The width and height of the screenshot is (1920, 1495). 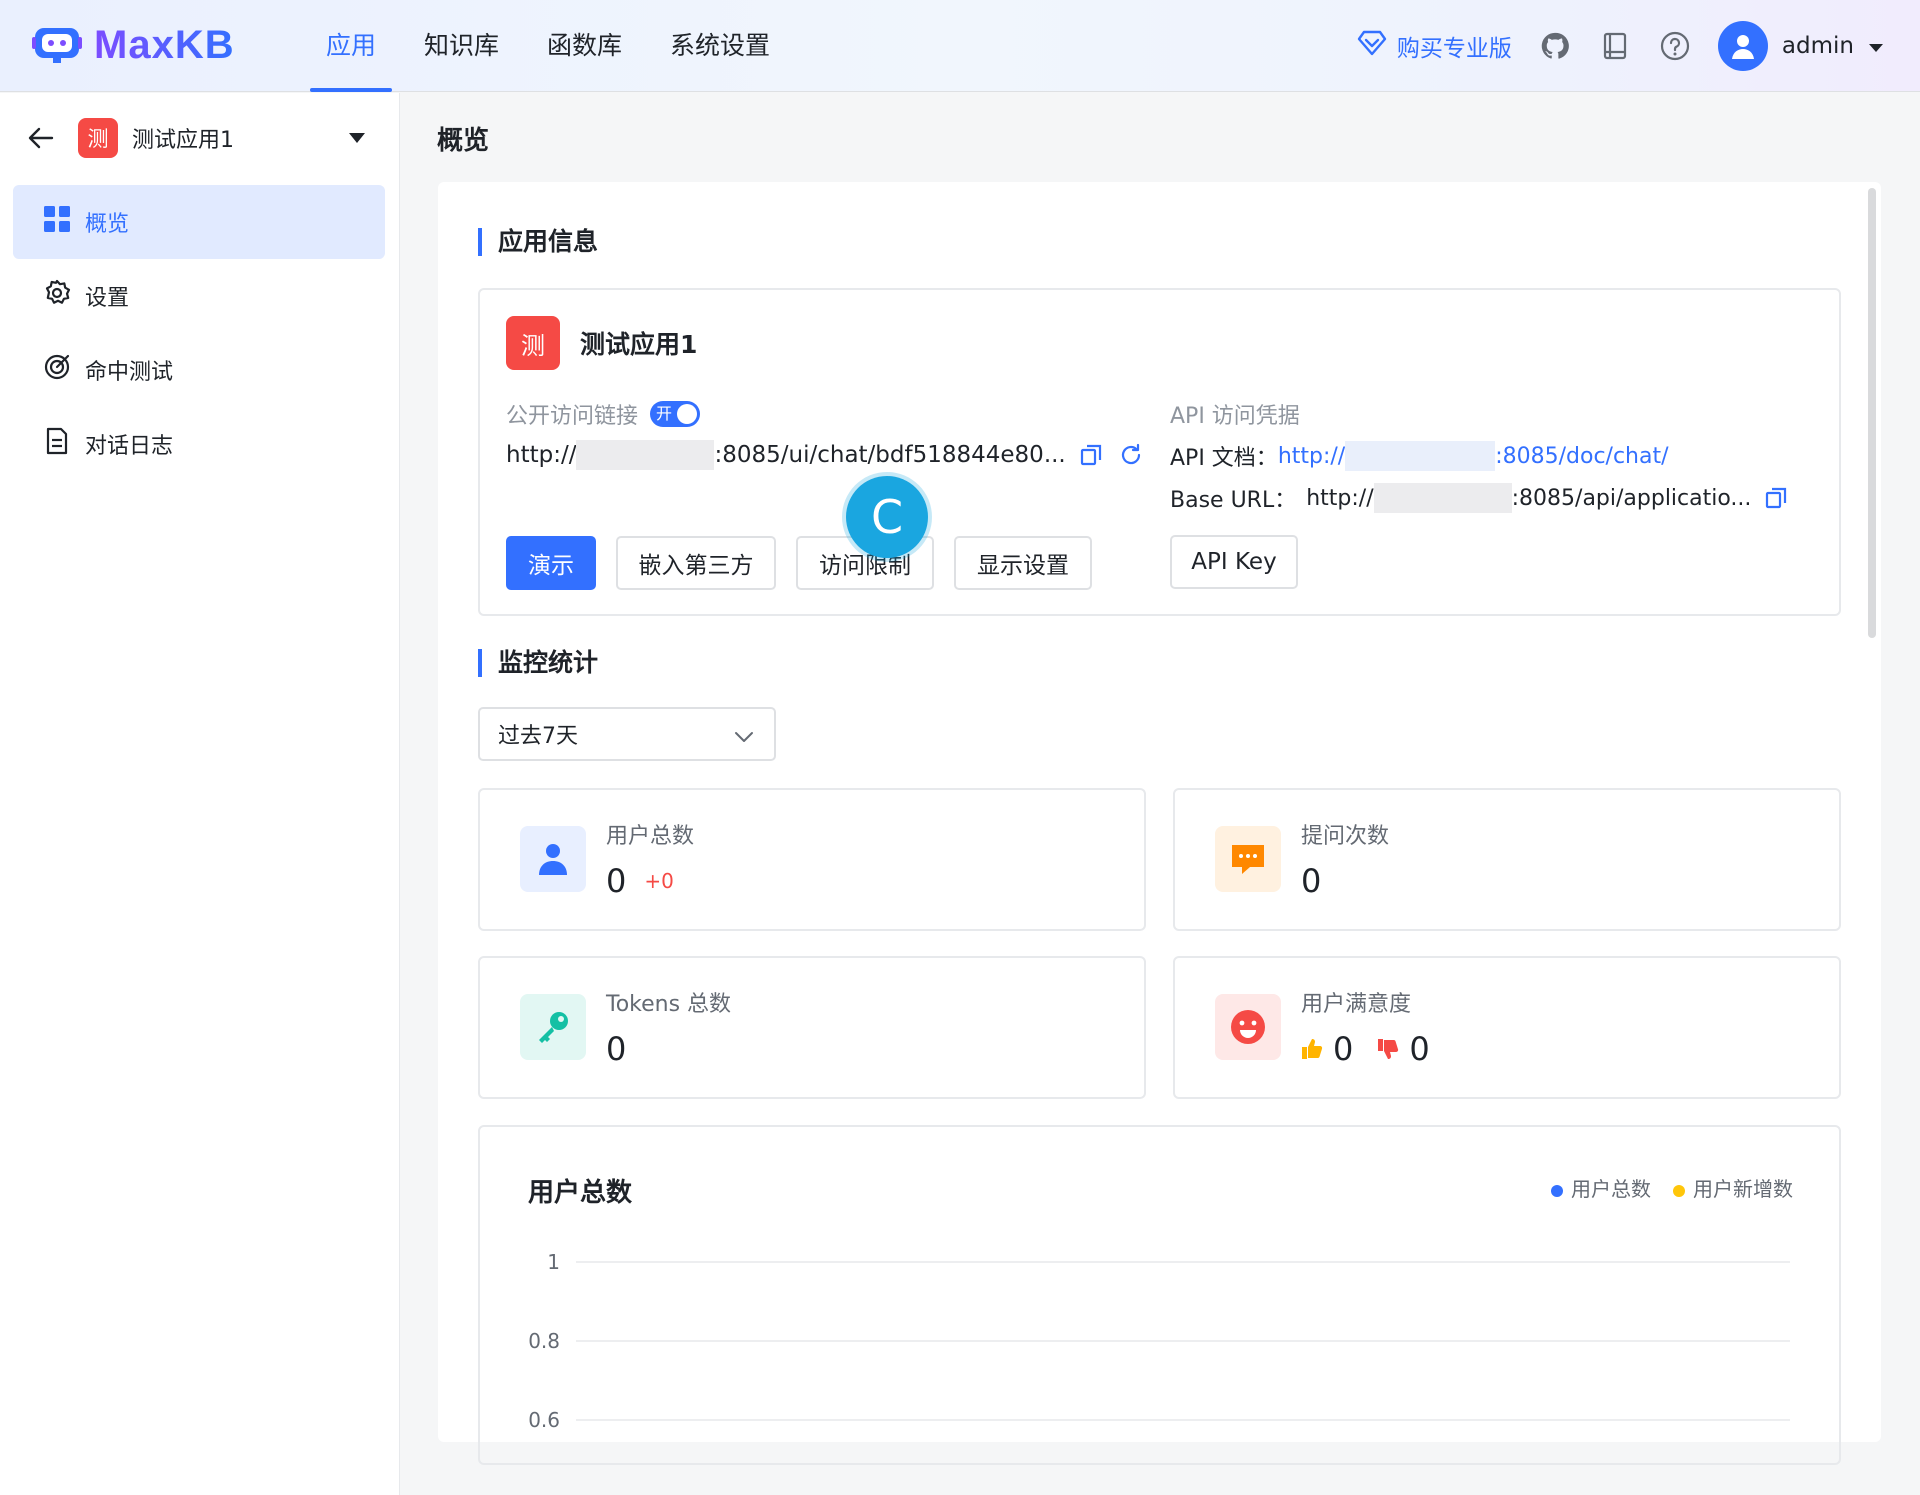 What do you see at coordinates (1311, 456) in the screenshot?
I see `api-doc-link-prefix: http://` at bounding box center [1311, 456].